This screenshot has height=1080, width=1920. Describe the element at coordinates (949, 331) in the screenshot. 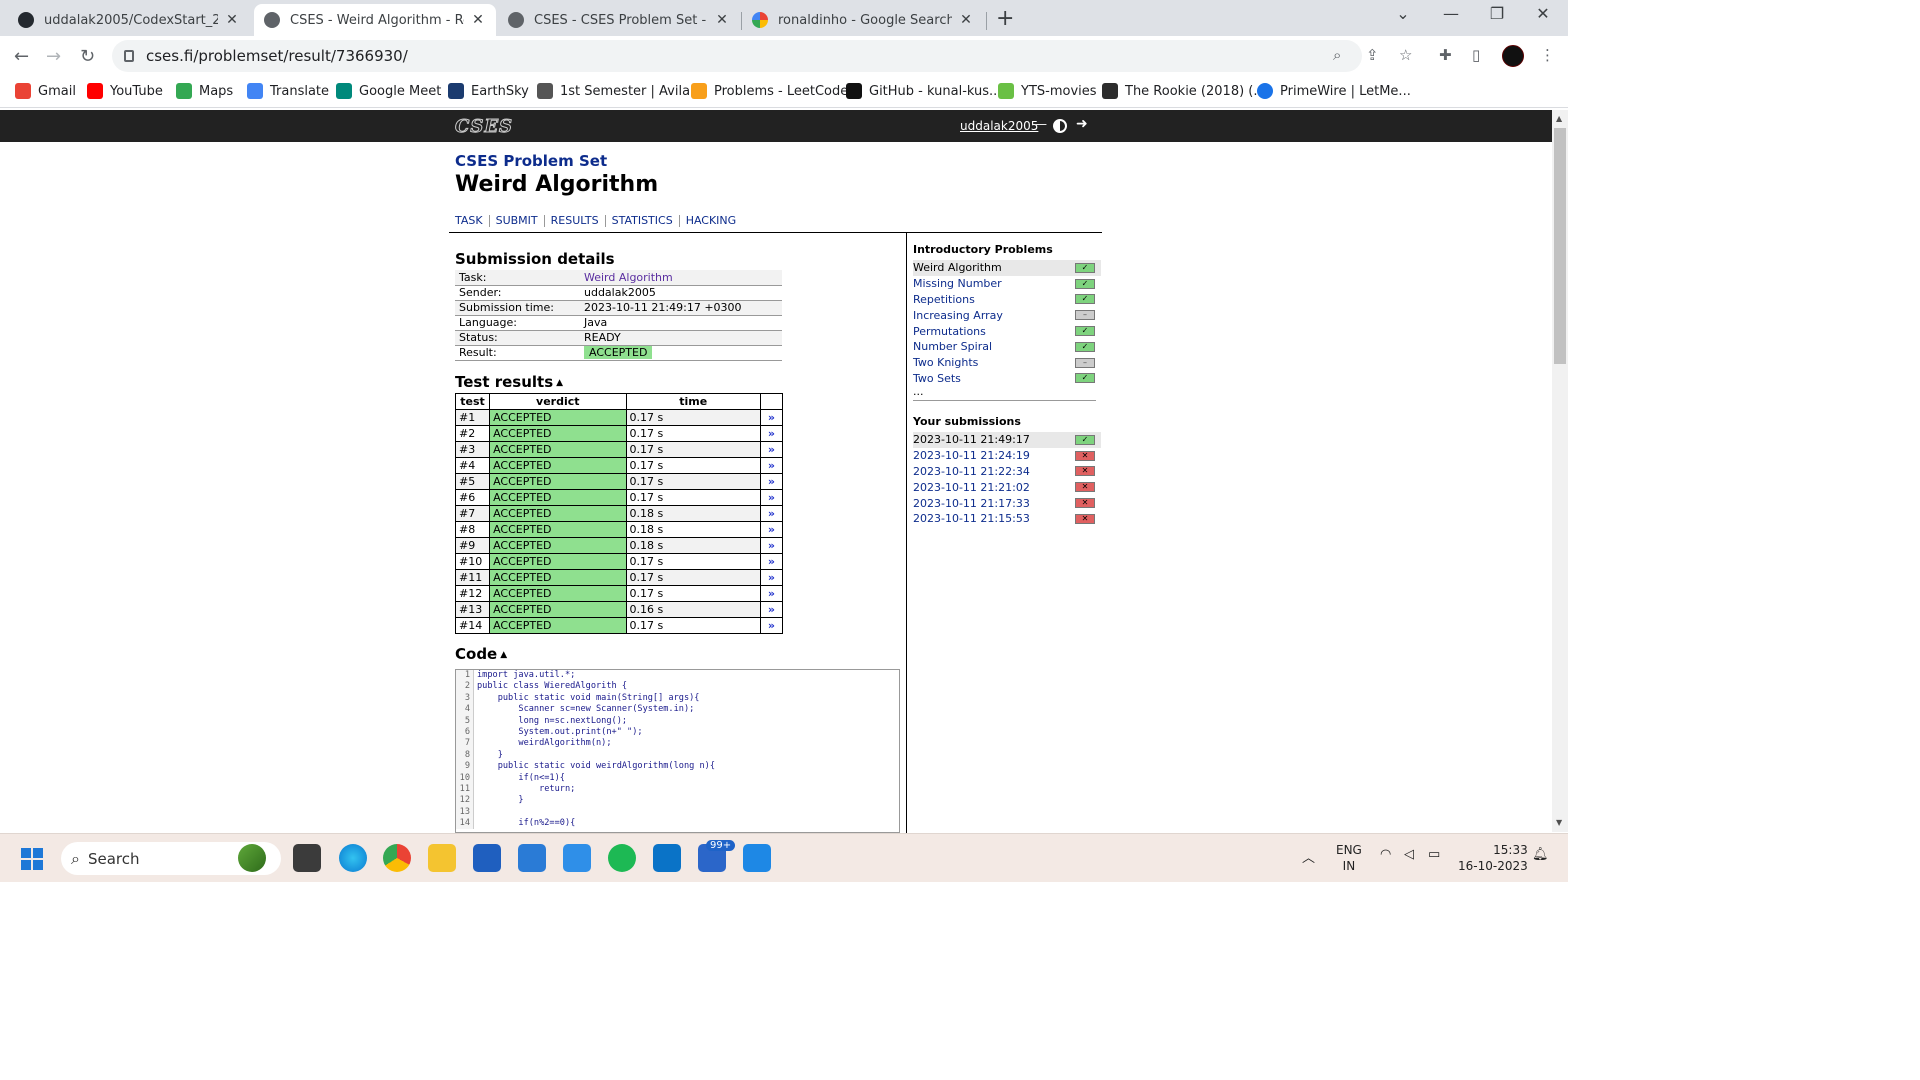

I see `problem-link: Permutations` at that location.